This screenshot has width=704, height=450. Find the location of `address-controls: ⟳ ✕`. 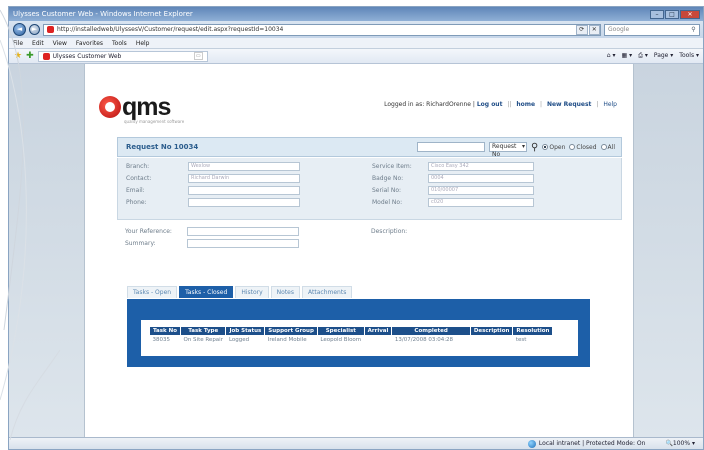

address-controls: ⟳ ✕ is located at coordinates (588, 29).